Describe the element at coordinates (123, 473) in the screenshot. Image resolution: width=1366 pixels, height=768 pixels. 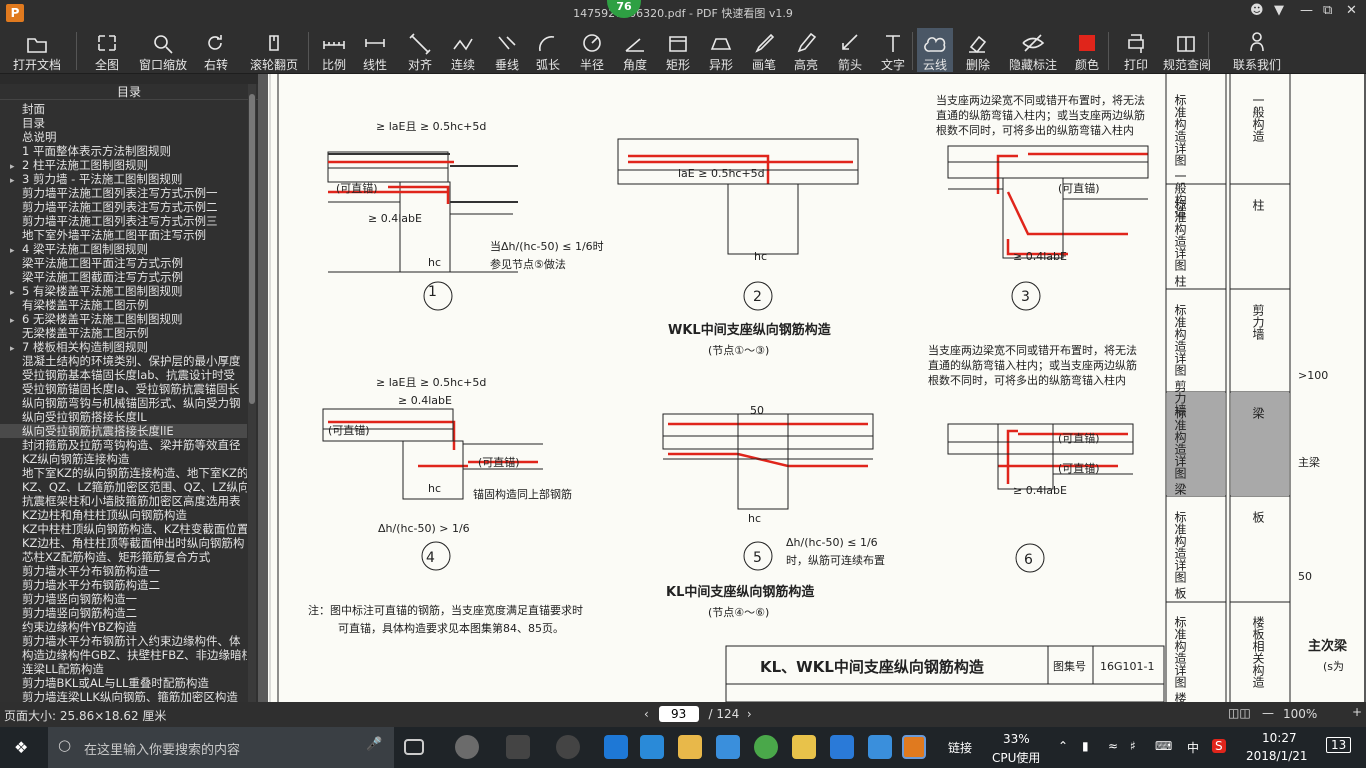
I see `toc-item: 地下室KZ的纵向钢筋连接构造、地下室KZ的` at that location.